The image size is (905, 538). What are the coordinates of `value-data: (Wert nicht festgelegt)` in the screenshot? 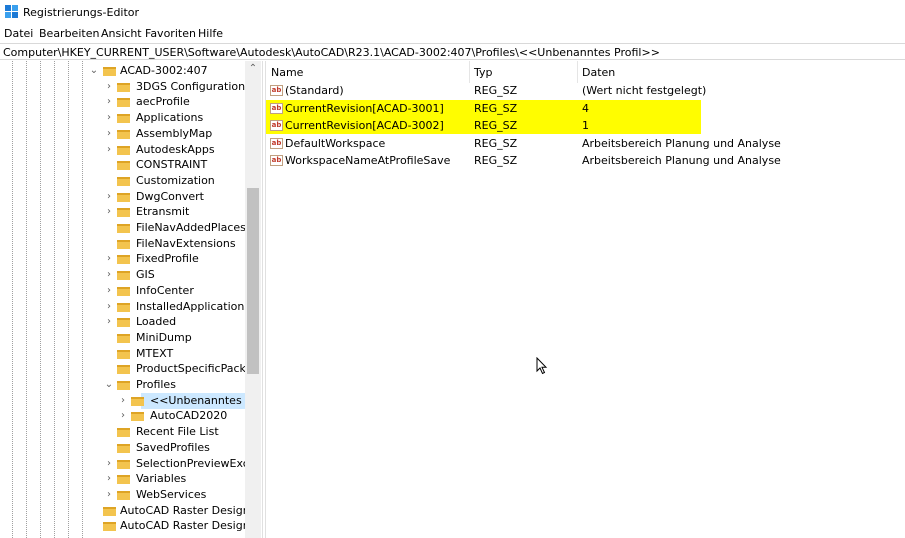 It's located at (644, 90).